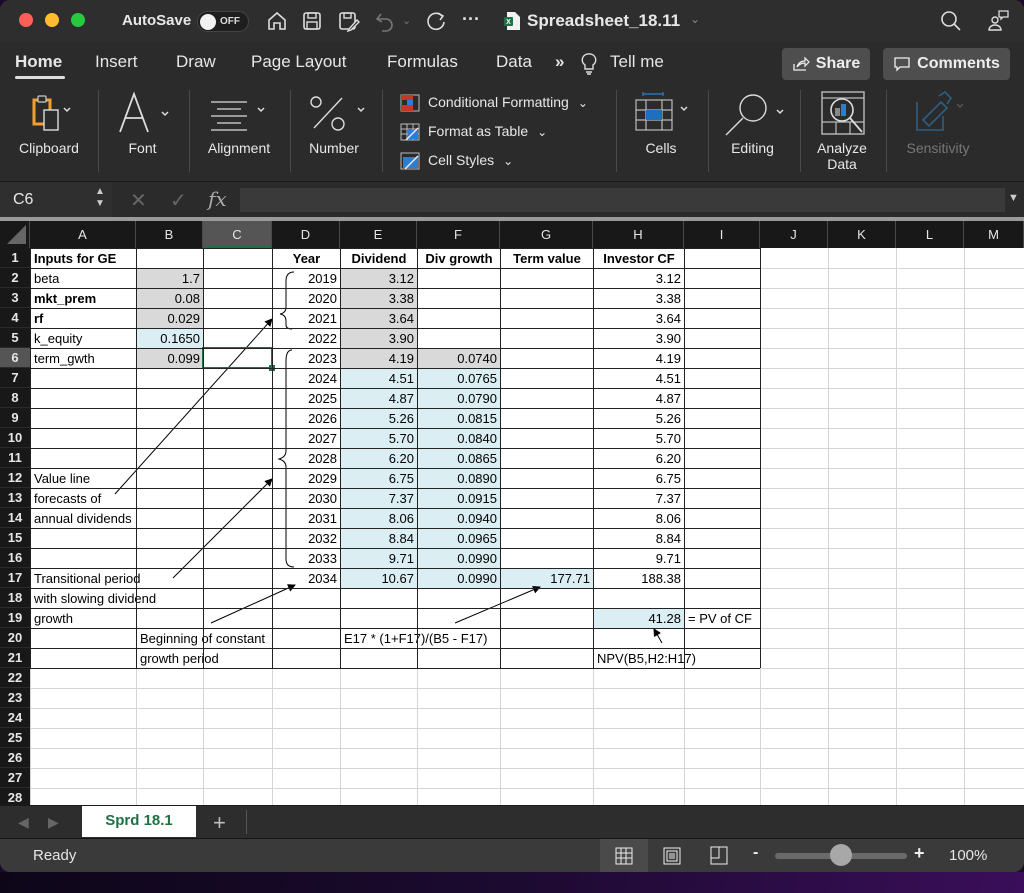  I want to click on cell-D2: 2019, so click(306, 279).